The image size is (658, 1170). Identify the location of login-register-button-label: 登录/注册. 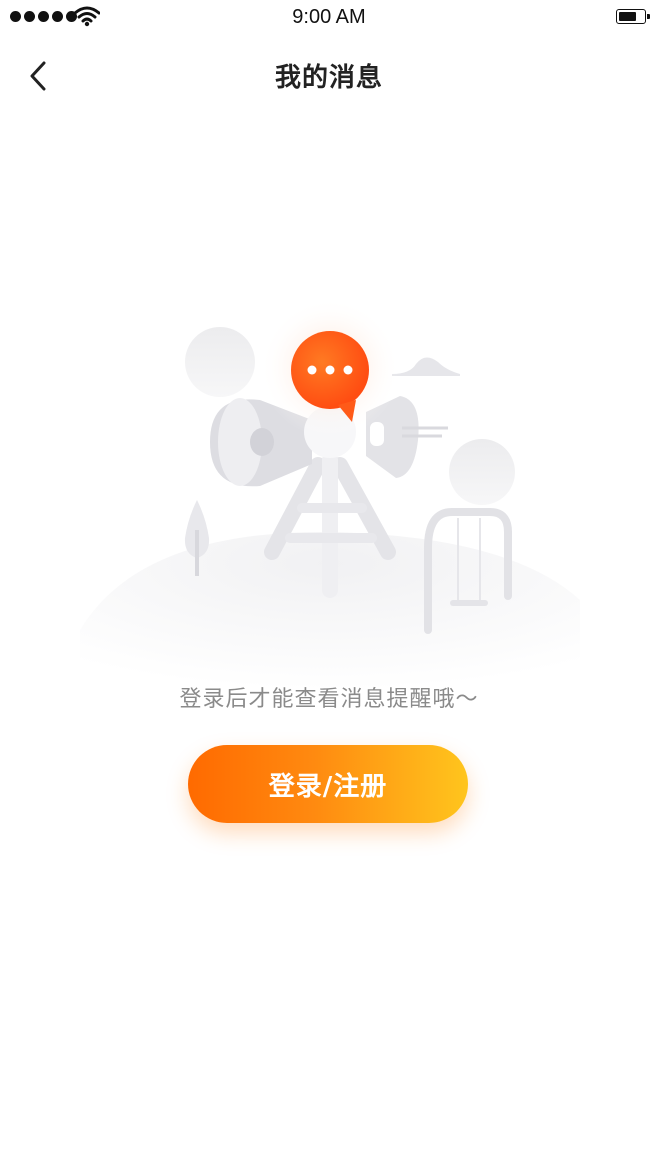
(328, 786).